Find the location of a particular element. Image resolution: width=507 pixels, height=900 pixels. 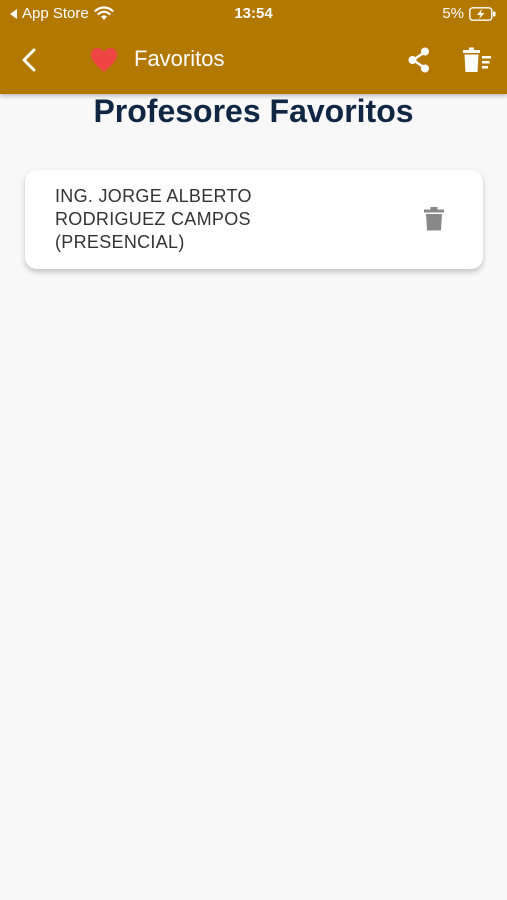

clear-all-icon is located at coordinates (477, 60).